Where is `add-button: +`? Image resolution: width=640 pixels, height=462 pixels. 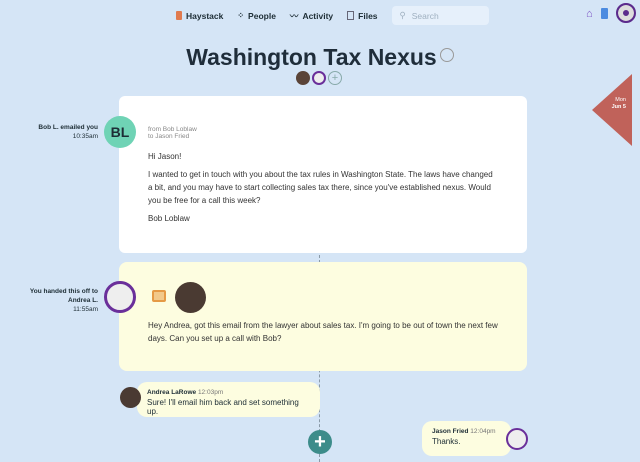
add-button: + is located at coordinates (320, 442).